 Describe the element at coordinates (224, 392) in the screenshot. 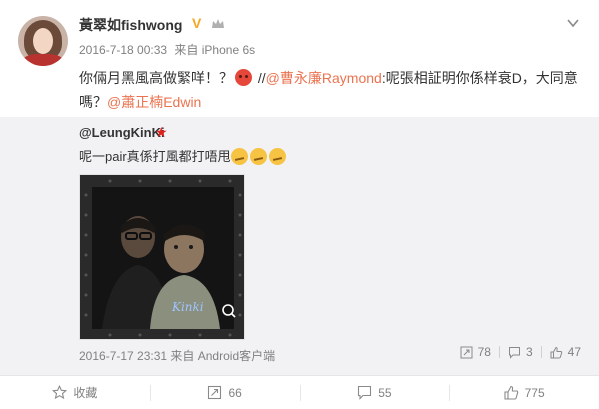

I see `repost-button: 66` at that location.